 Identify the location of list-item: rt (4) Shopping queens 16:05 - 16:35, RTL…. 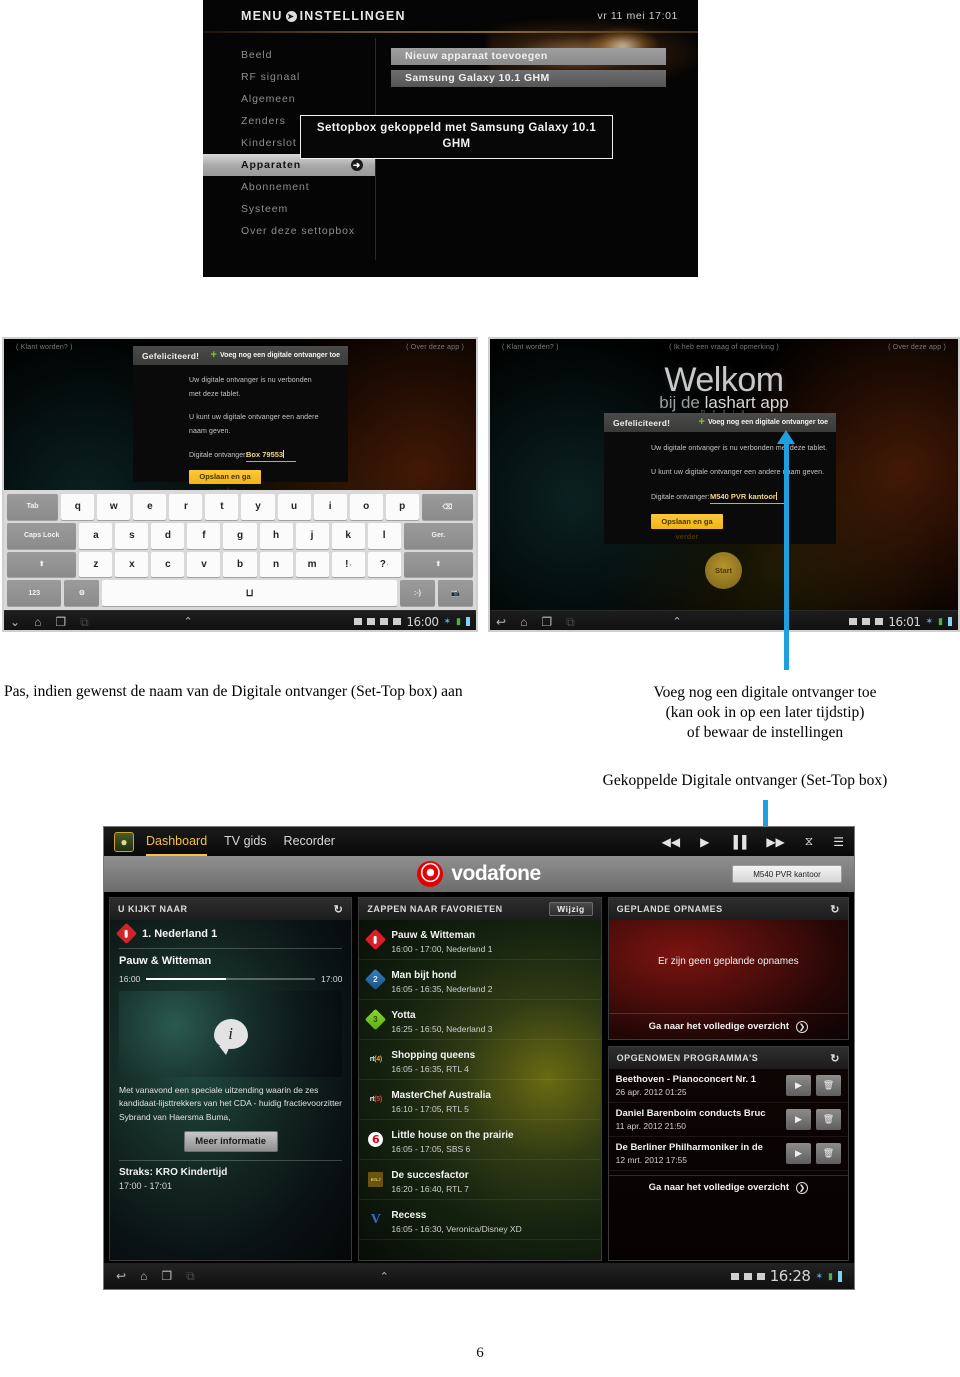
(480, 1060).